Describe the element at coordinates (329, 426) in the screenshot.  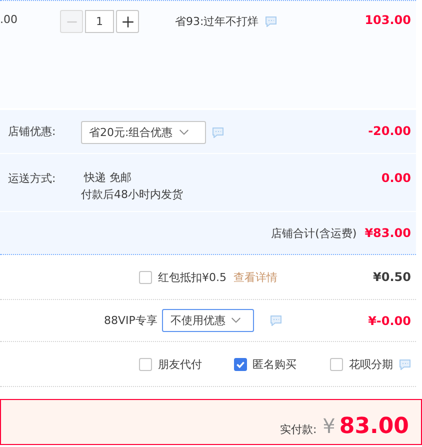
I see `currency-symbol: ¥` at that location.